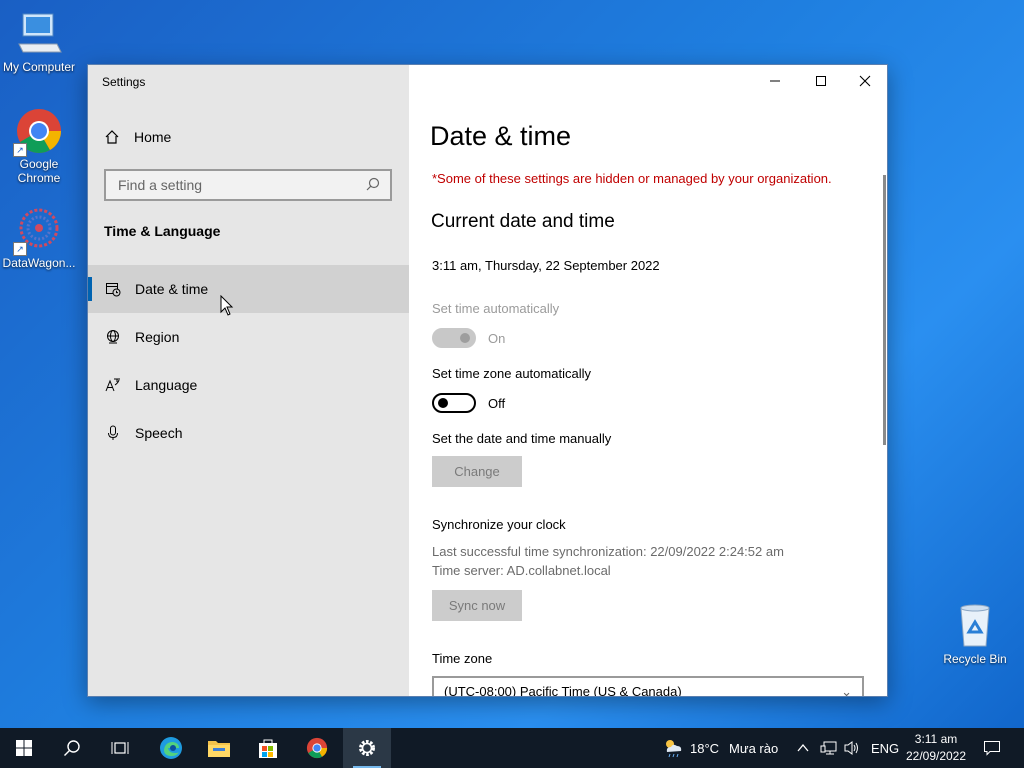 The image size is (1024, 768). Describe the element at coordinates (159, 433) in the screenshot. I see `sidebar-item-label: Speech` at that location.